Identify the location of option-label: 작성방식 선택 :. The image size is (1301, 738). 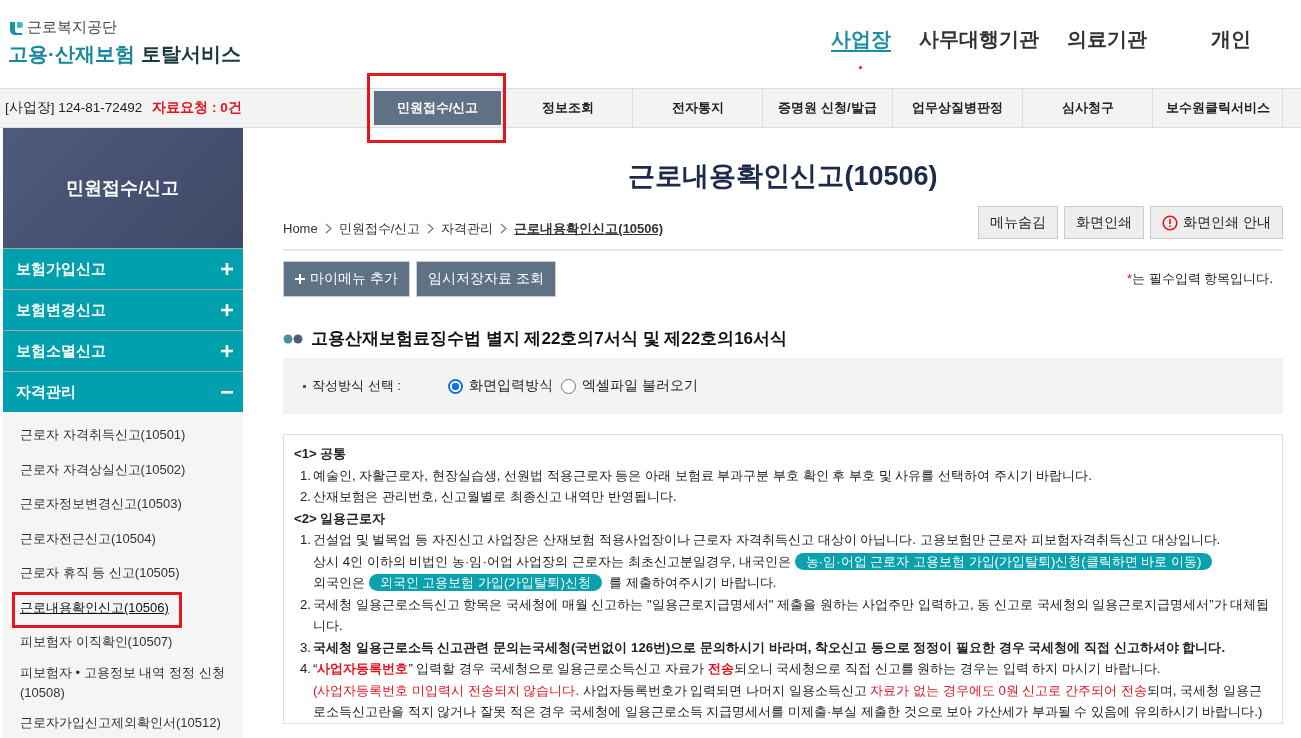
(375, 386).